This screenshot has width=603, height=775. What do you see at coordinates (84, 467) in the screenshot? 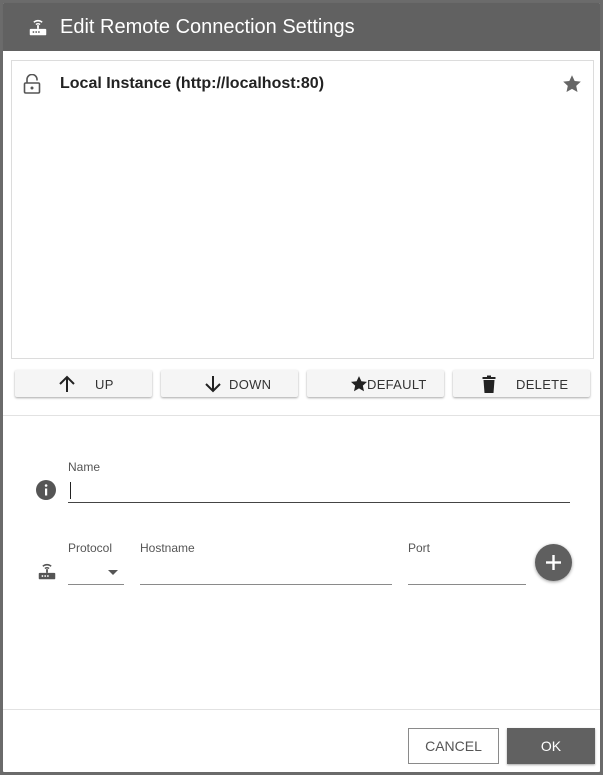
I see `name-label: Name` at bounding box center [84, 467].